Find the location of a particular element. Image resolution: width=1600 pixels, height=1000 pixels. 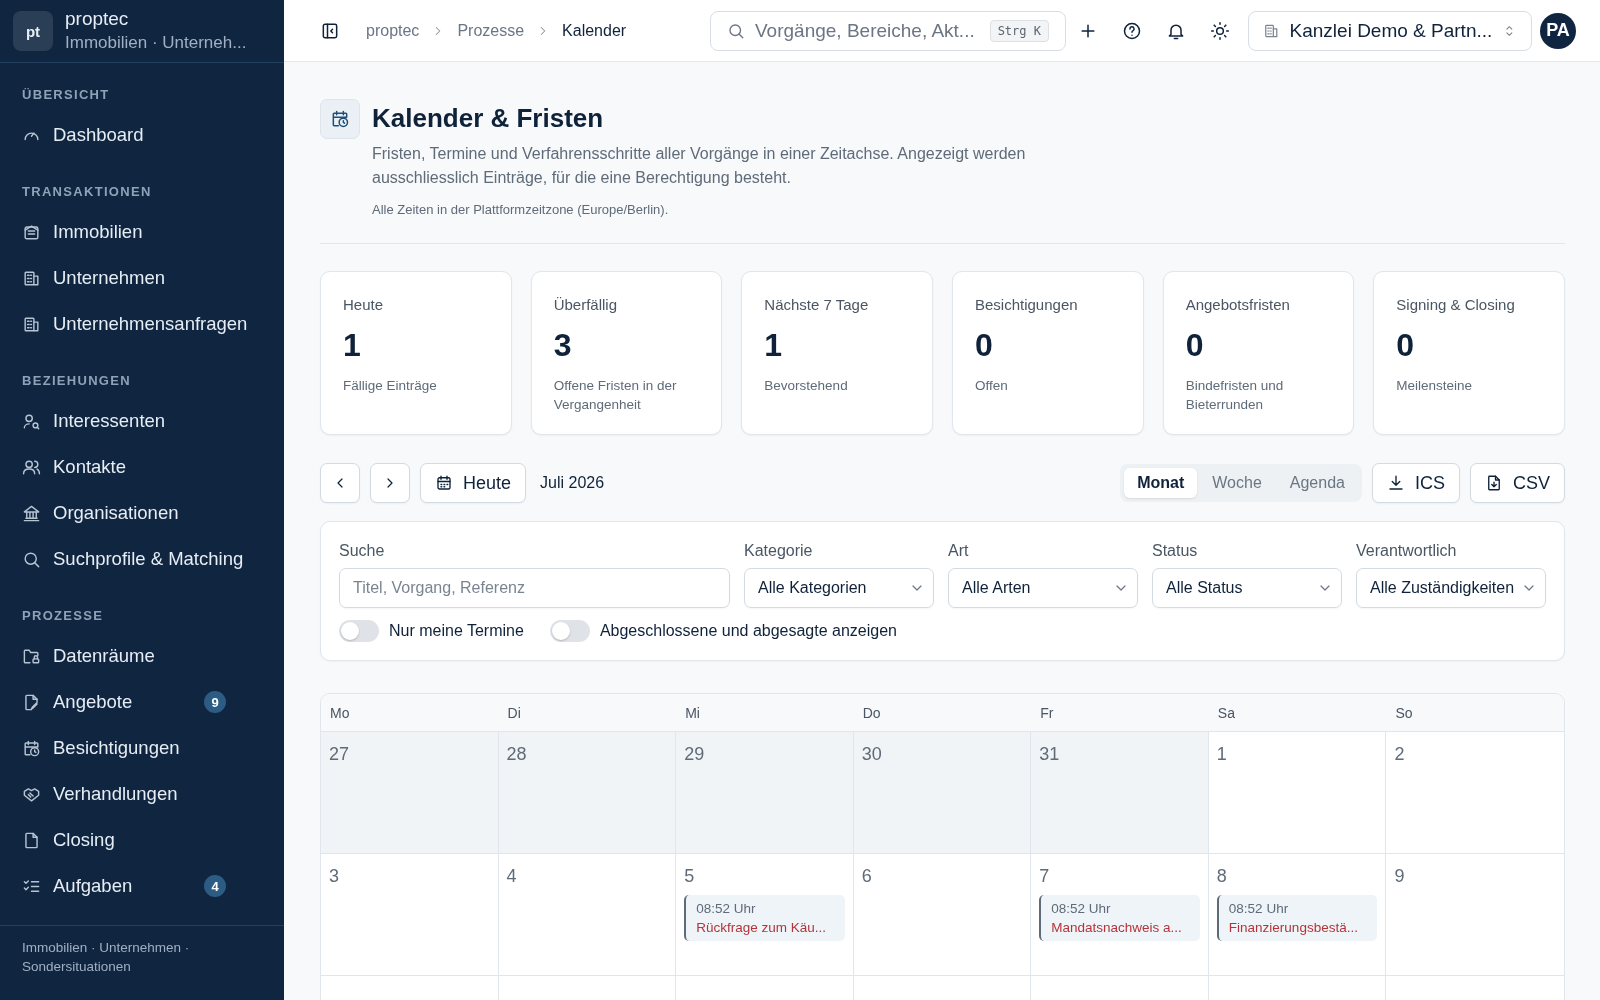

weekday-header: Do is located at coordinates (942, 713).